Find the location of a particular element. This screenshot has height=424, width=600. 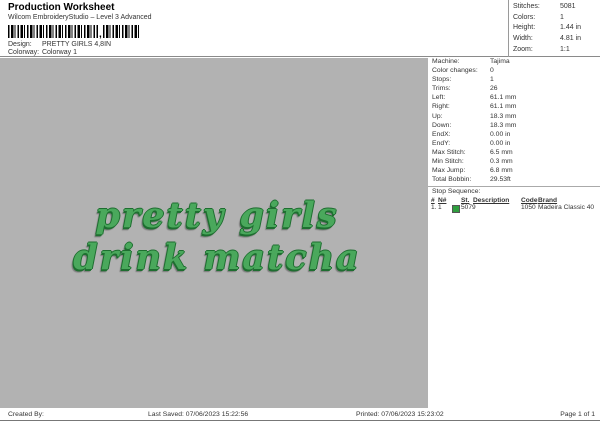

info-endy: EndY: 0.00 in is located at coordinates (514, 144).